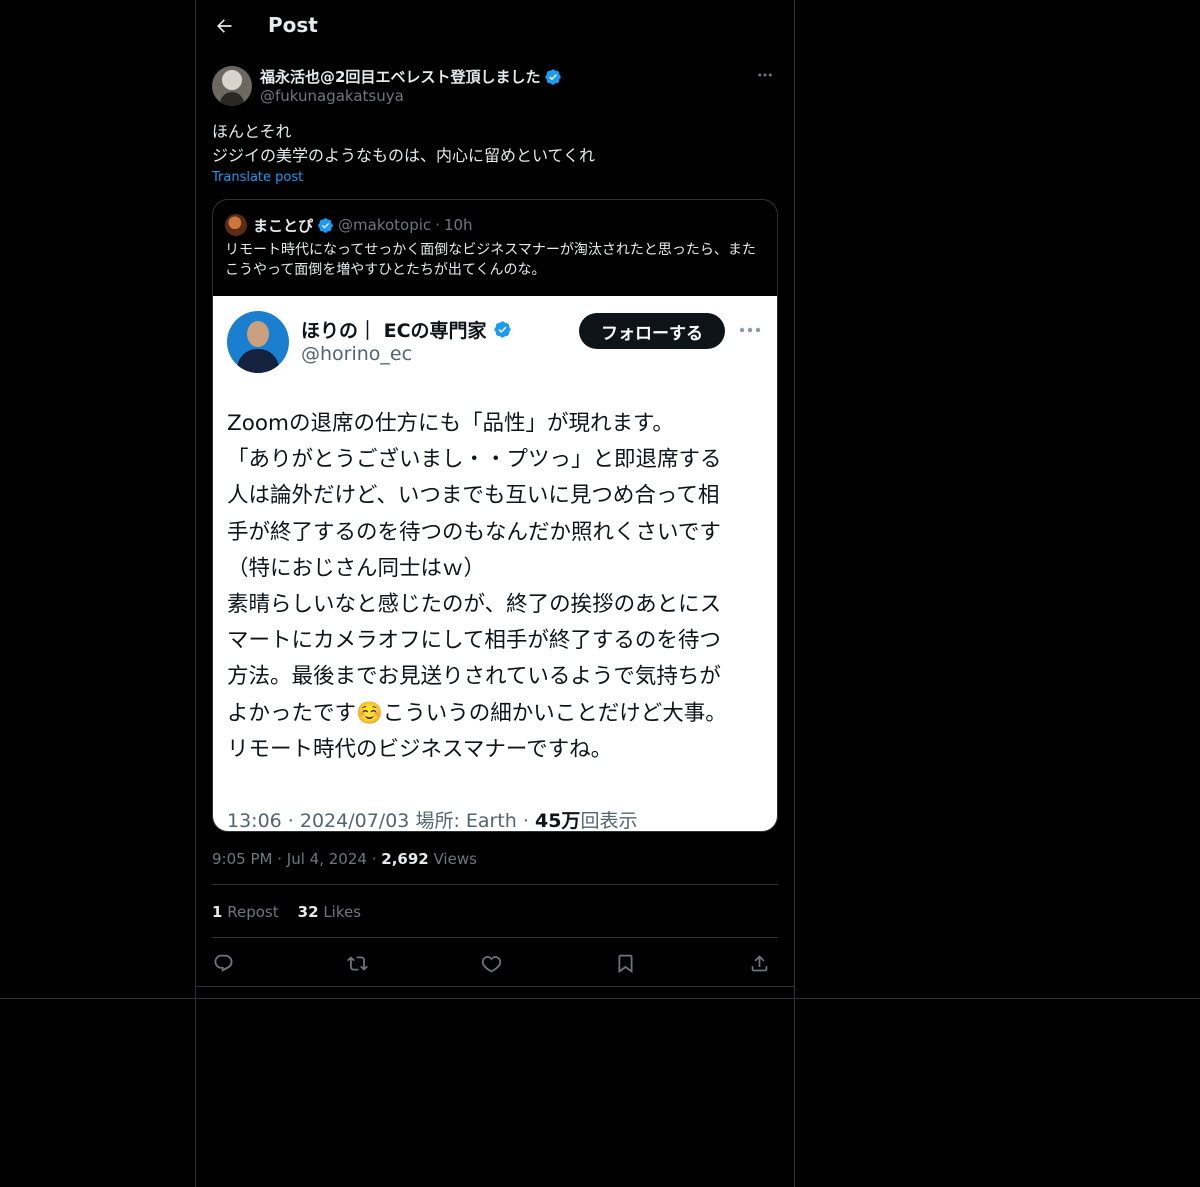  I want to click on translate-post-link: Translate post, so click(257, 177).